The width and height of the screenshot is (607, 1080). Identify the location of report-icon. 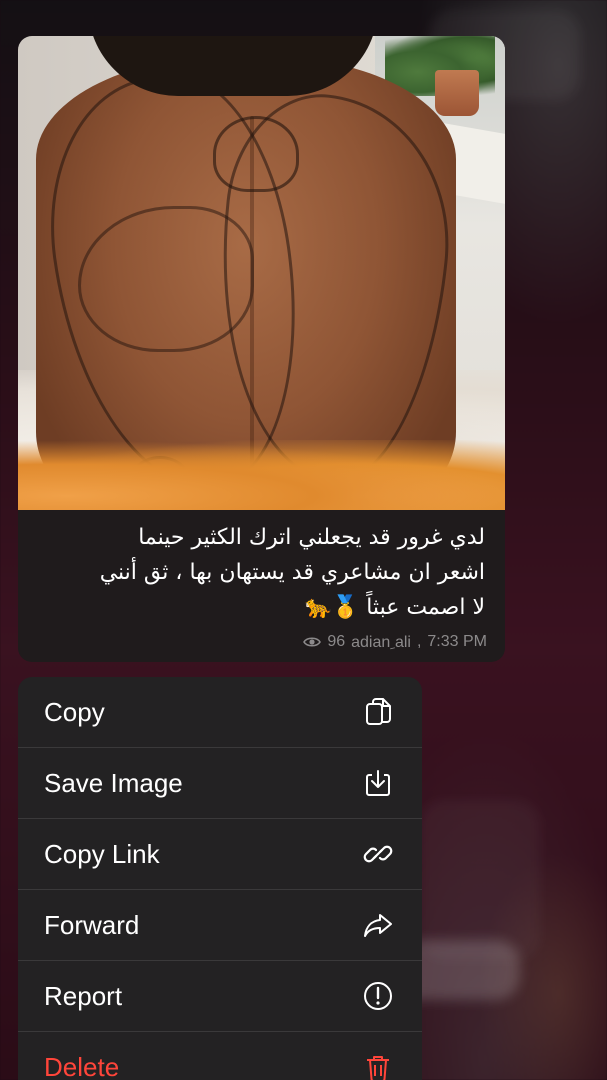
(378, 996).